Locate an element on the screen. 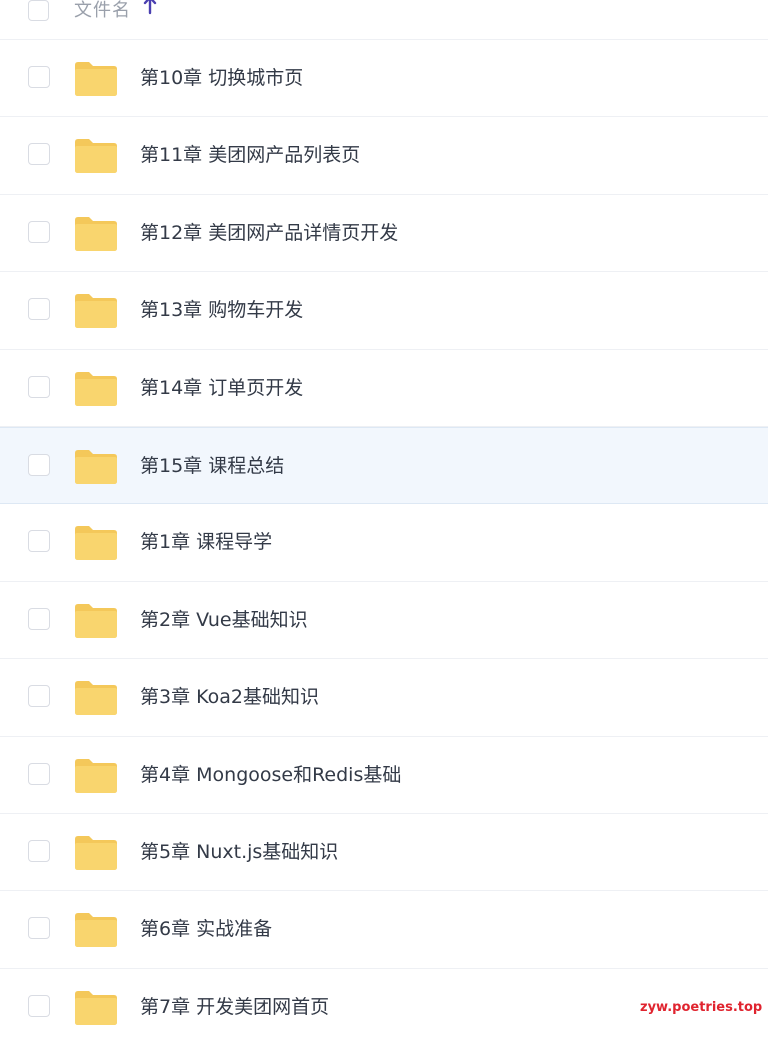 The height and width of the screenshot is (1039, 768). file-row-2: 第11章 美团网产品列表页 is located at coordinates (384, 156).